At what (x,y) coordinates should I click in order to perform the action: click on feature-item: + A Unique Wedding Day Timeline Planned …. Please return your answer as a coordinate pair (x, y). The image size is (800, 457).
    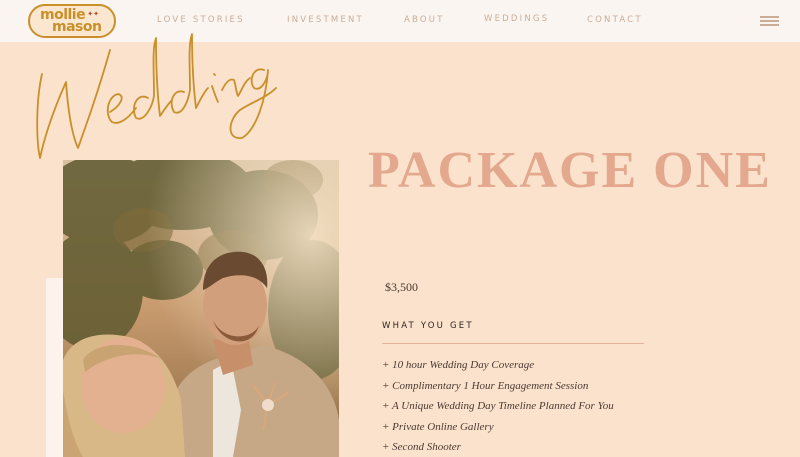
    Looking at the image, I should click on (498, 406).